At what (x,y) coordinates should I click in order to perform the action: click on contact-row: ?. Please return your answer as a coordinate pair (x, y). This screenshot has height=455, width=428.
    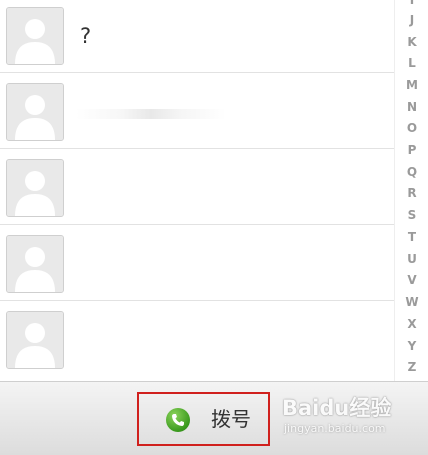
    Looking at the image, I should click on (197, 36).